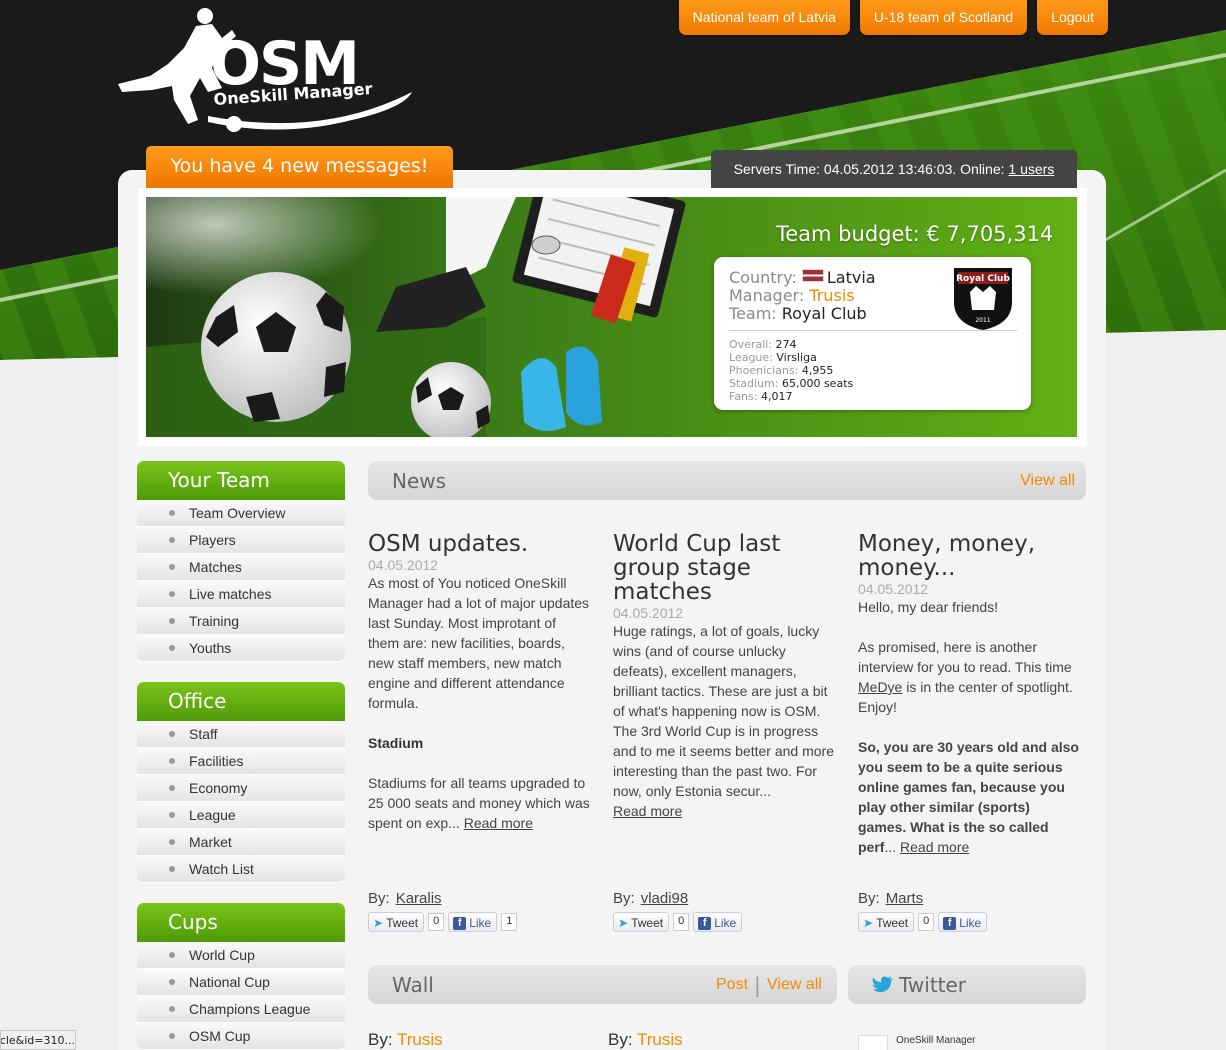  I want to click on sidebar-item-watch-list: Watch List, so click(241, 869).